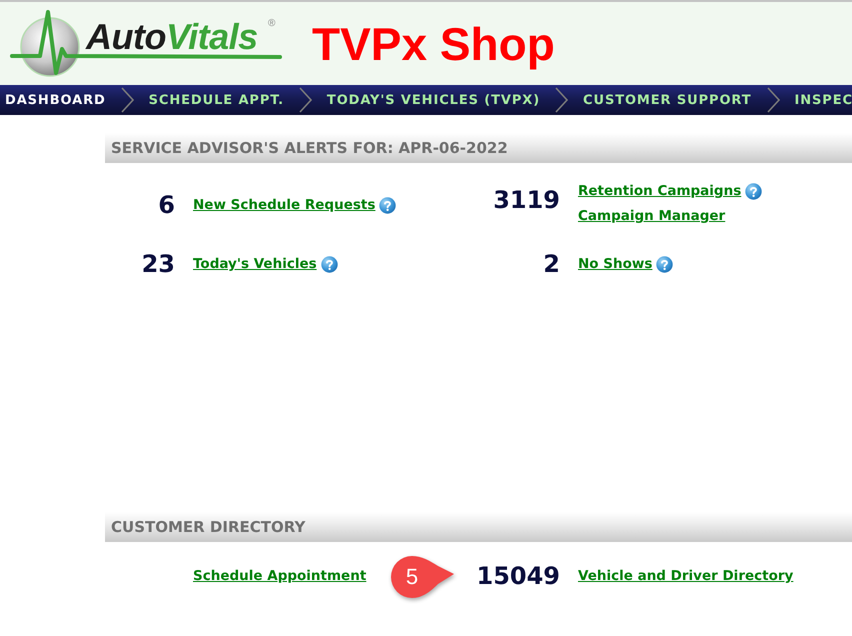 The height and width of the screenshot is (636, 852). What do you see at coordinates (255, 264) in the screenshot?
I see `alert-link: Today's Vehicles` at bounding box center [255, 264].